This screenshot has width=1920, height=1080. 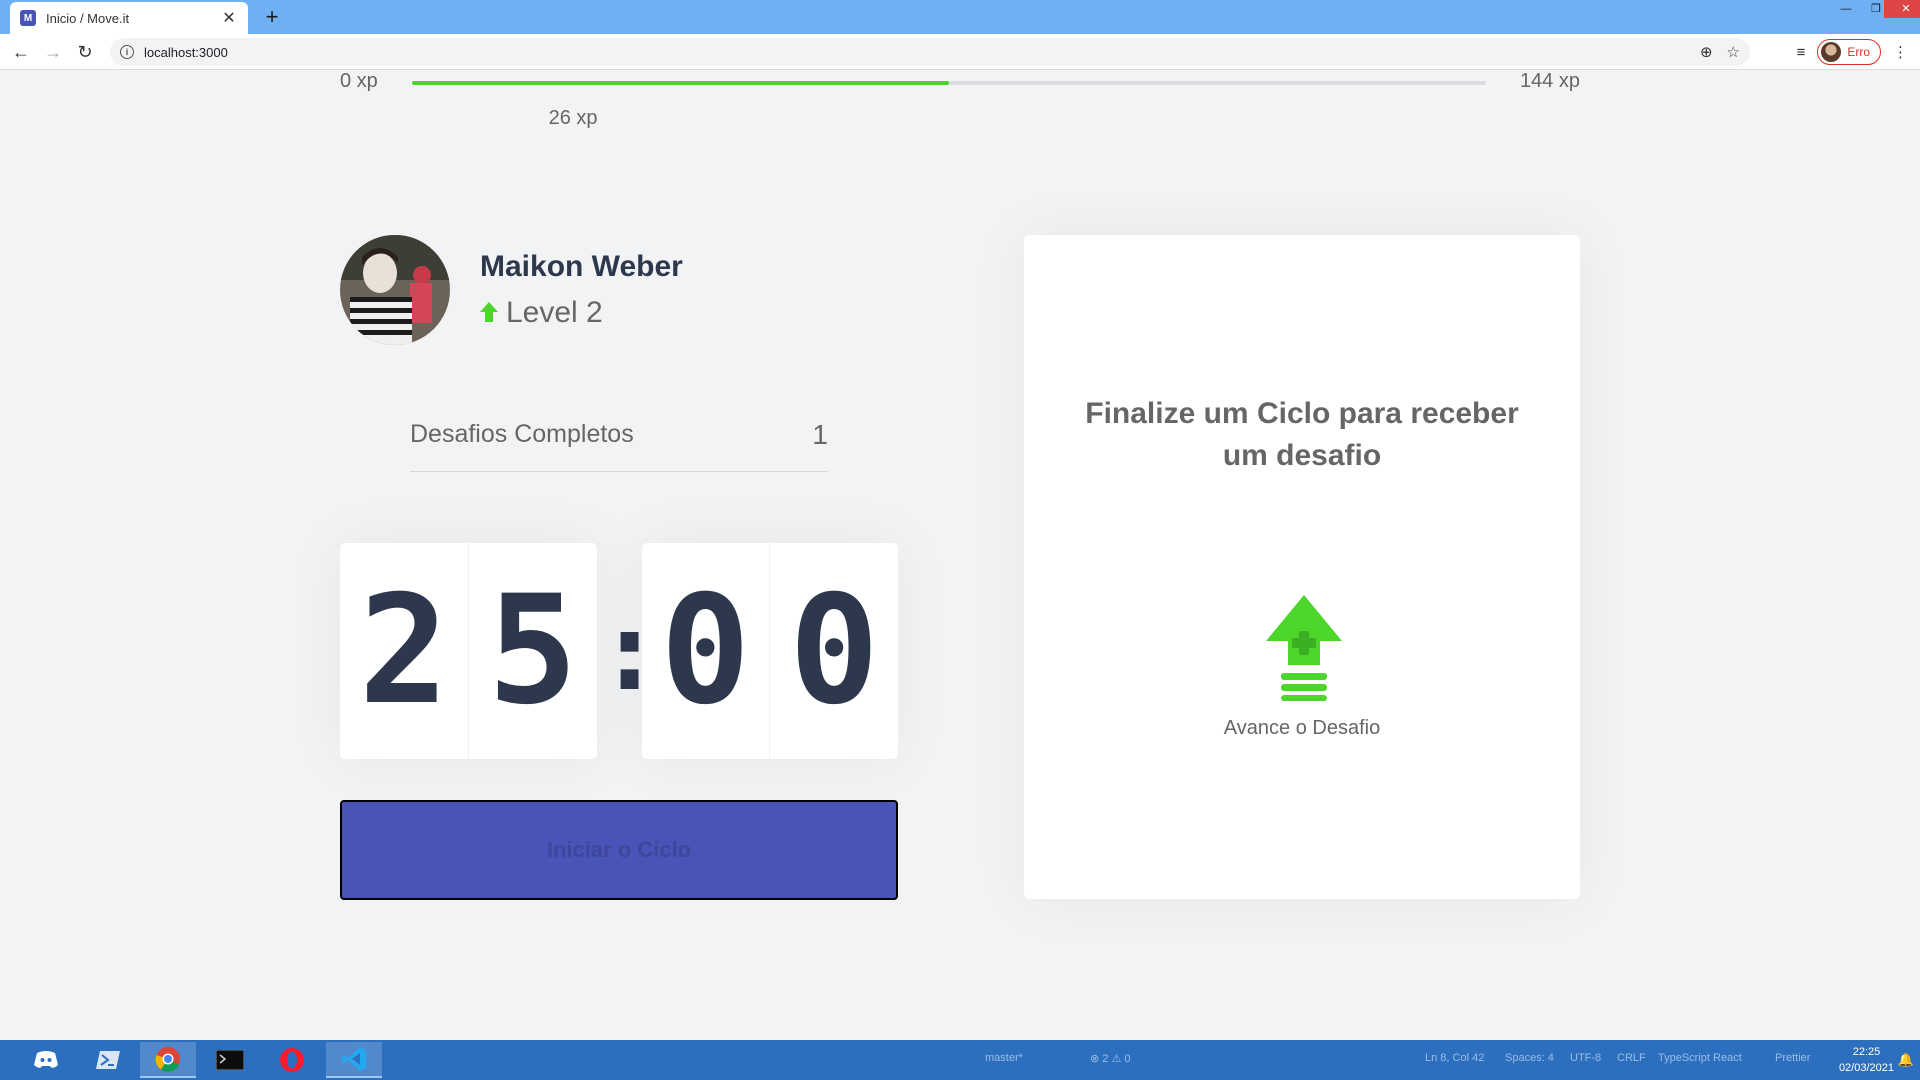 What do you see at coordinates (960, 17) in the screenshot?
I see `browser-tab-bar: M Inicio / Move.it ✕ + — ❐ ✕` at bounding box center [960, 17].